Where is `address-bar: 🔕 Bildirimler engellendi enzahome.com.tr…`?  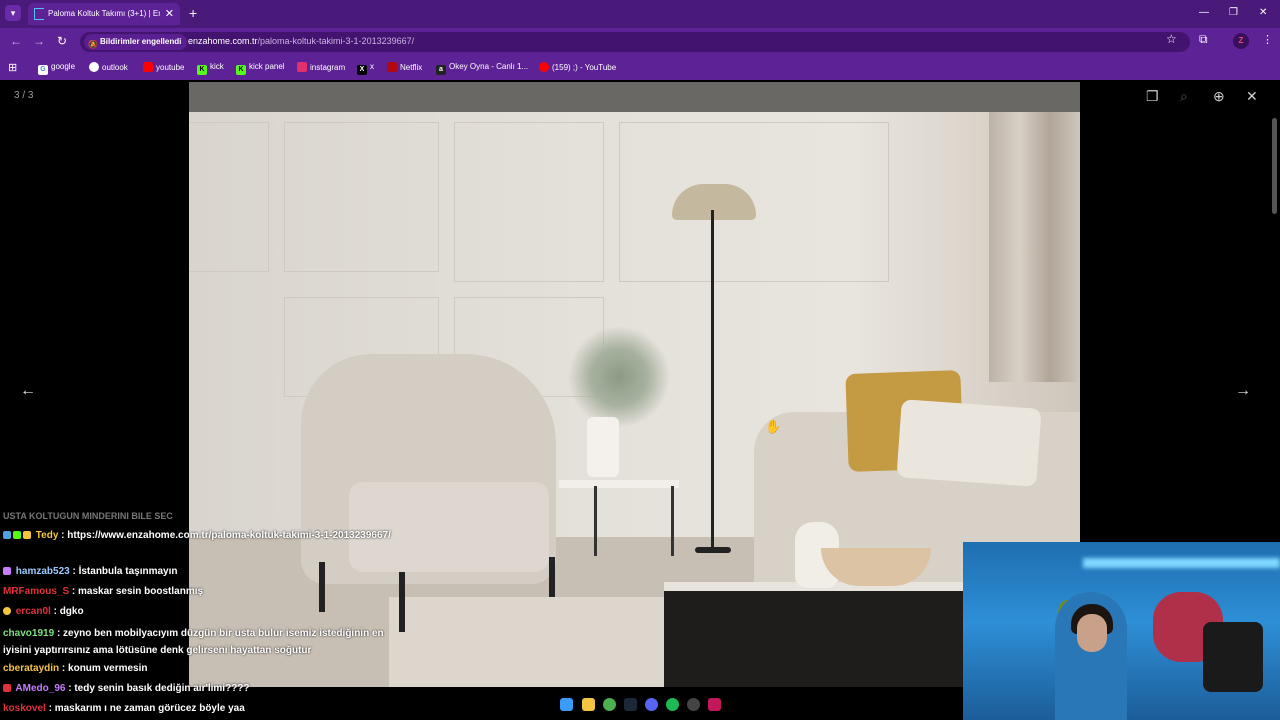 address-bar: 🔕 Bildirimler engellendi enzahome.com.tr… is located at coordinates (635, 42).